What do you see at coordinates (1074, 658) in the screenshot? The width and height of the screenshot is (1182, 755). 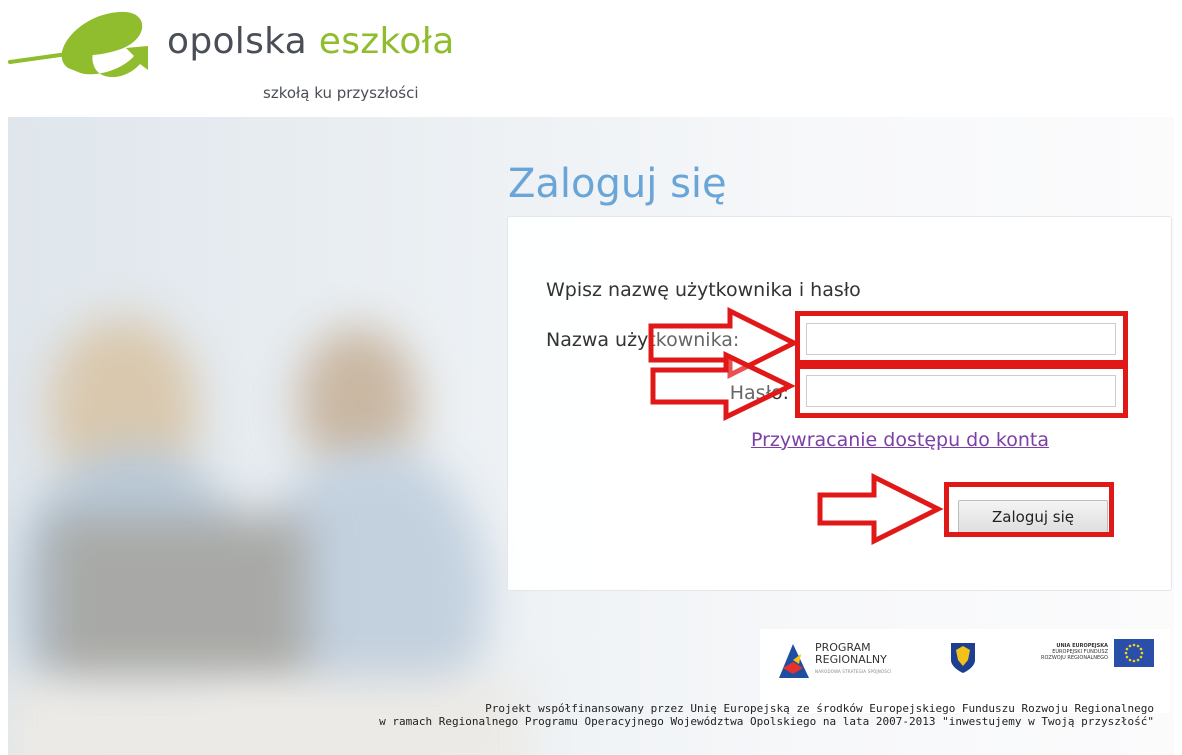 I see `eu-line3: ROZWOJU REGIONALNEGO` at bounding box center [1074, 658].